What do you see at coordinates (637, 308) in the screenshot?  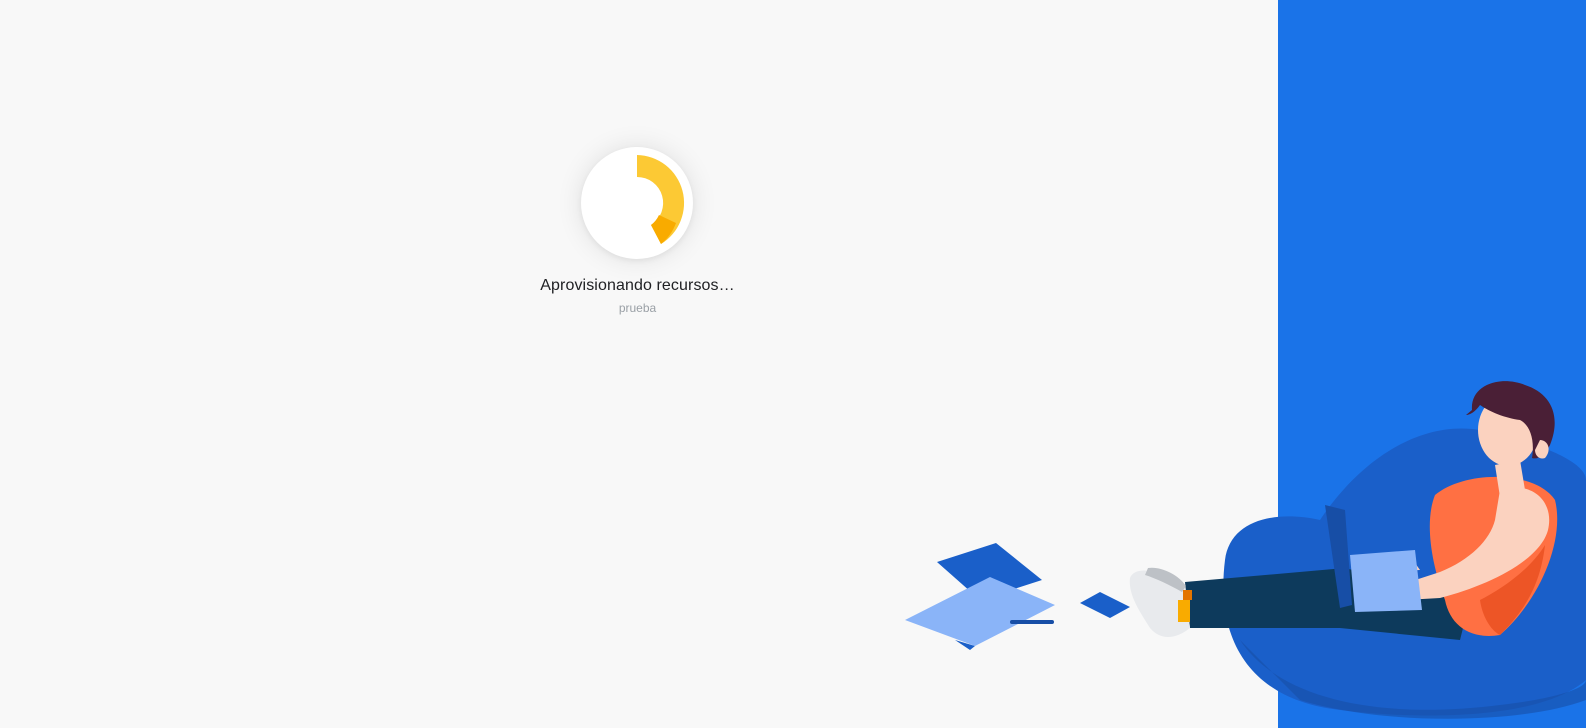 I see `status-subtitle: prueba` at bounding box center [637, 308].